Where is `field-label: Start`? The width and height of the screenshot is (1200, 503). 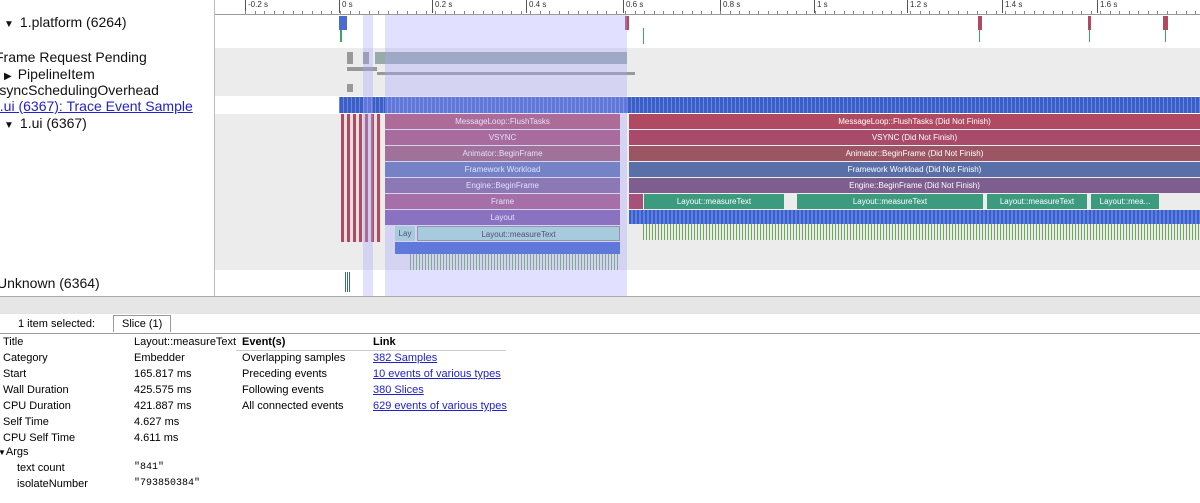 field-label: Start is located at coordinates (15, 374).